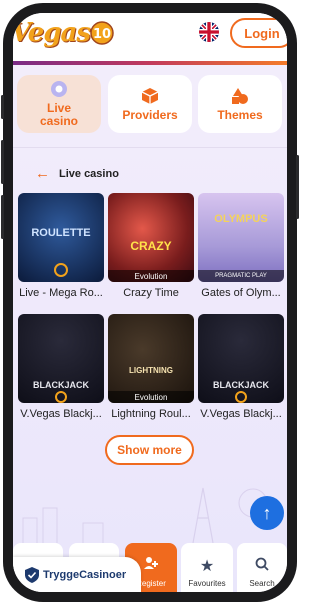 This screenshot has width=320, height=605. I want to click on add-user-icon, so click(151, 565).